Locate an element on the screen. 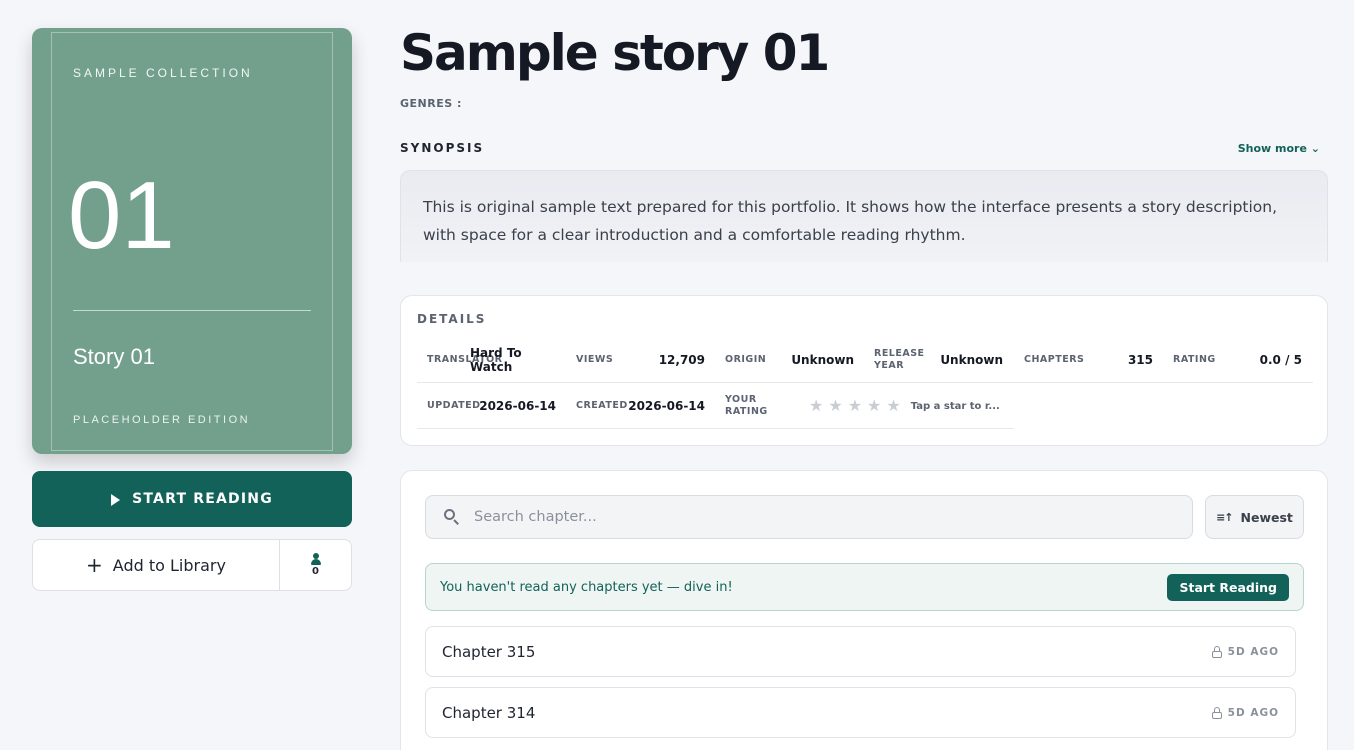  show-more-button: Show more ⌄ is located at coordinates (1279, 148).